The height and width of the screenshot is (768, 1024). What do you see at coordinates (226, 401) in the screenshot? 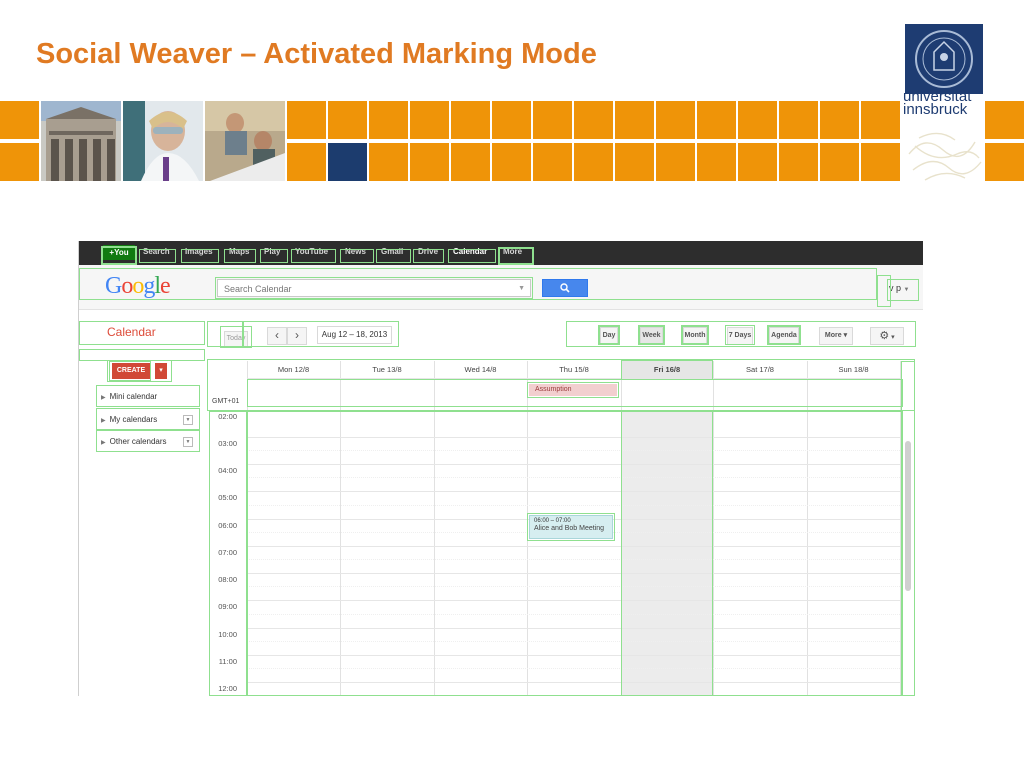
I see `timezone-label: GMT+01` at bounding box center [226, 401].